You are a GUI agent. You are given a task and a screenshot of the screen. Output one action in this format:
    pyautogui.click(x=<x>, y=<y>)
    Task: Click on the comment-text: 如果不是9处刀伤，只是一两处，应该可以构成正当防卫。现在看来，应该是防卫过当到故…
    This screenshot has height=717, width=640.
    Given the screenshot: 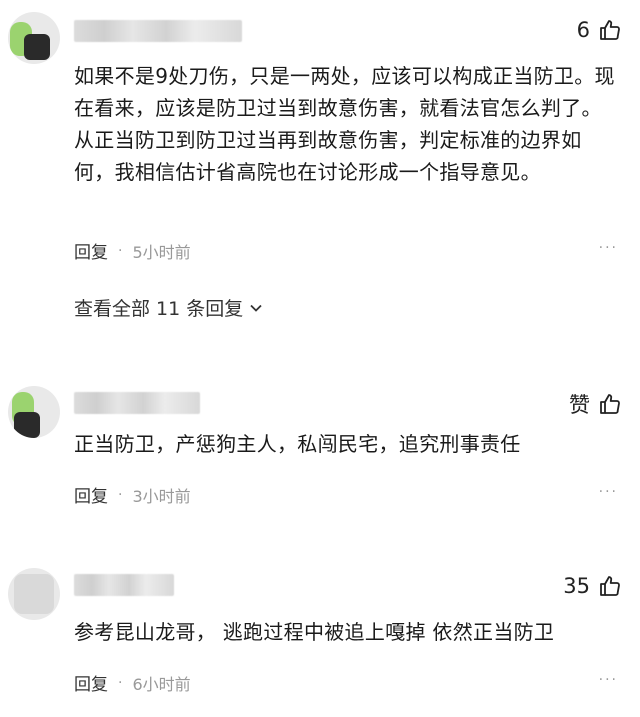 What is the action you would take?
    pyautogui.click(x=344, y=124)
    